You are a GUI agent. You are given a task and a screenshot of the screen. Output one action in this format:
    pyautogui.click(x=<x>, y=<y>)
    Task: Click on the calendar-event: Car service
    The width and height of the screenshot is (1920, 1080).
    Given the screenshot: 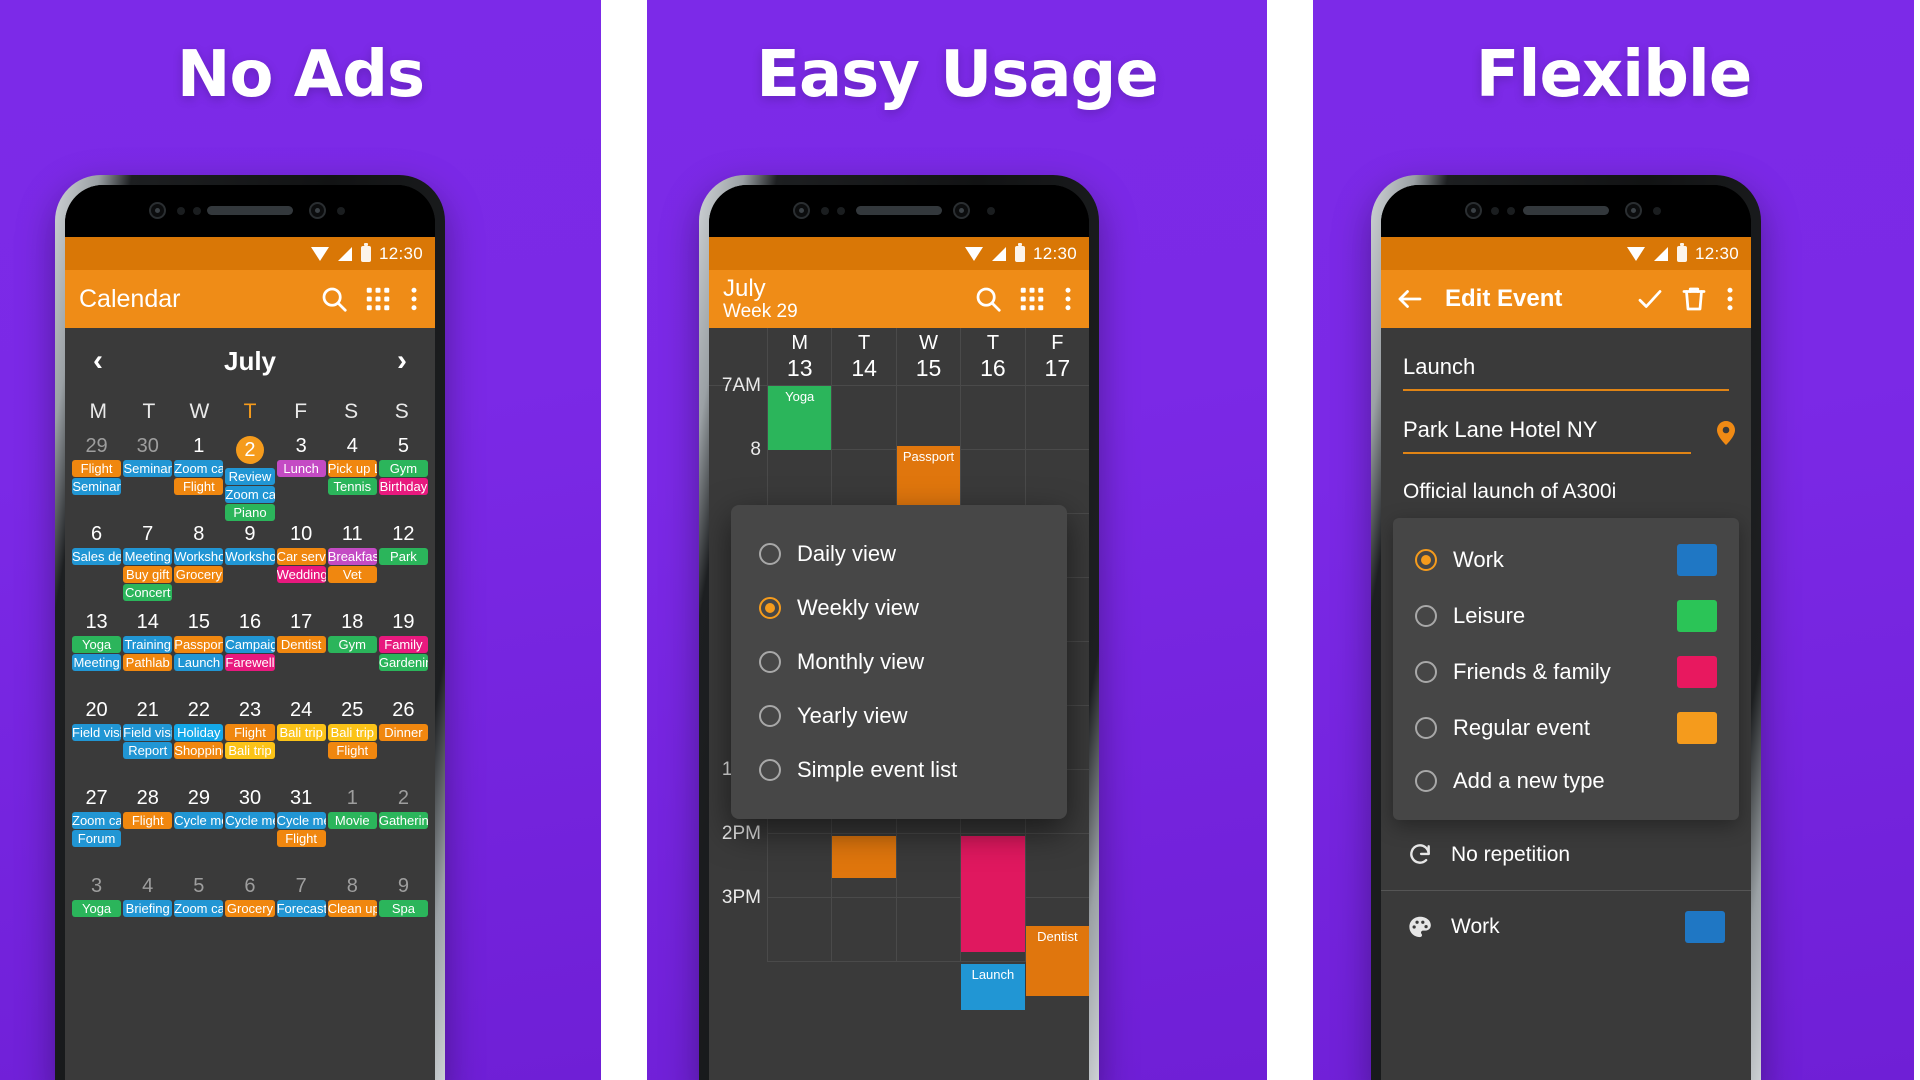 What is the action you would take?
    pyautogui.click(x=301, y=556)
    